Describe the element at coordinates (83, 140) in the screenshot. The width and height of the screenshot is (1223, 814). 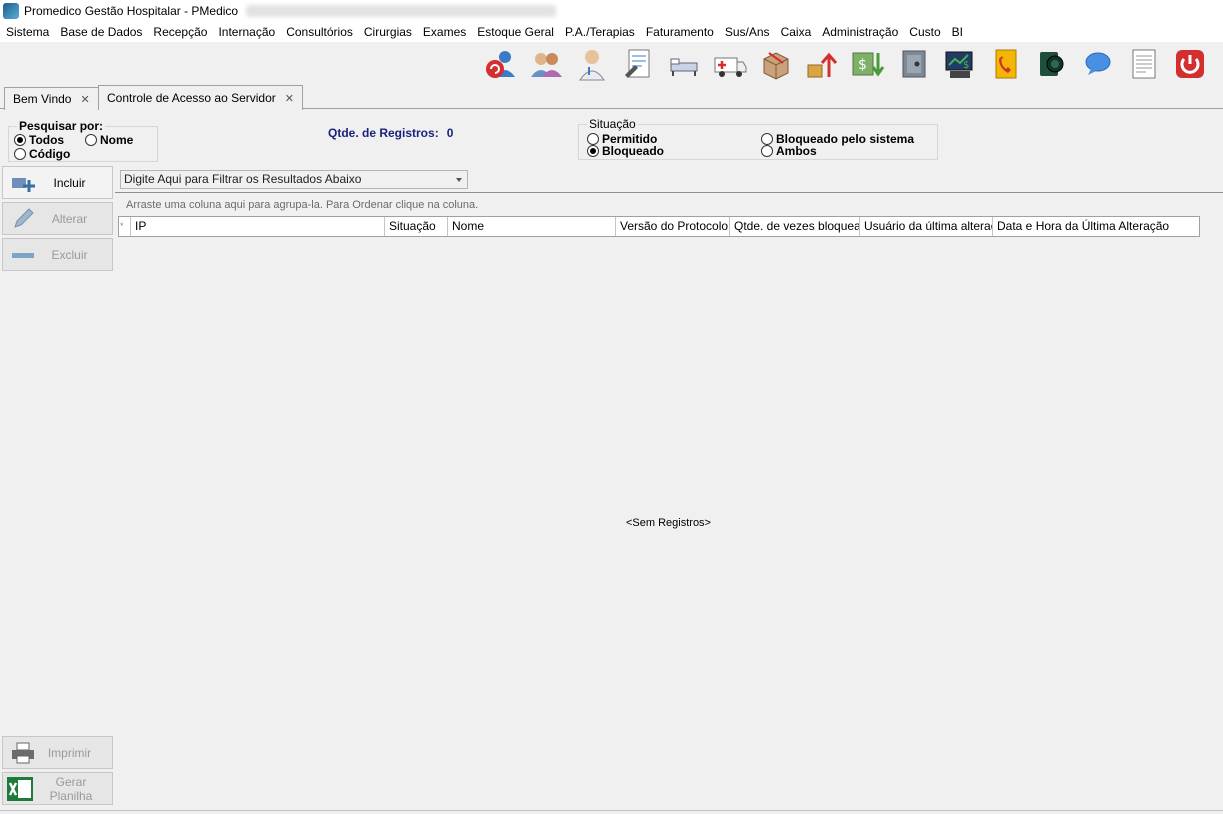
I see `search-by-group: Pesquisar por: Todos Nome Código` at that location.